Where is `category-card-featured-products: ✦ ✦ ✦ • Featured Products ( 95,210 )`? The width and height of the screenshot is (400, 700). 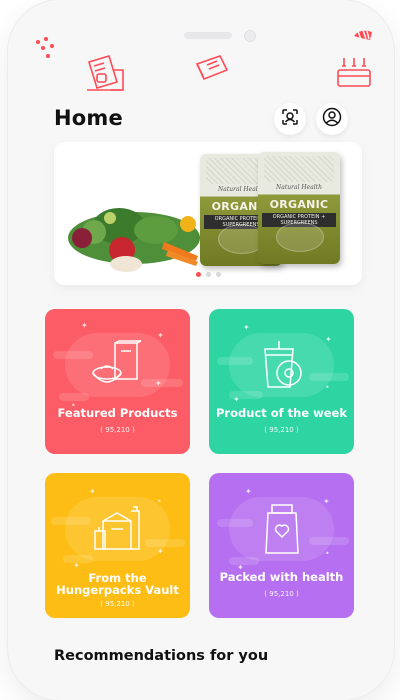
category-card-featured-products: ✦ ✦ ✦ • Featured Products ( 95,210 ) is located at coordinates (117, 381).